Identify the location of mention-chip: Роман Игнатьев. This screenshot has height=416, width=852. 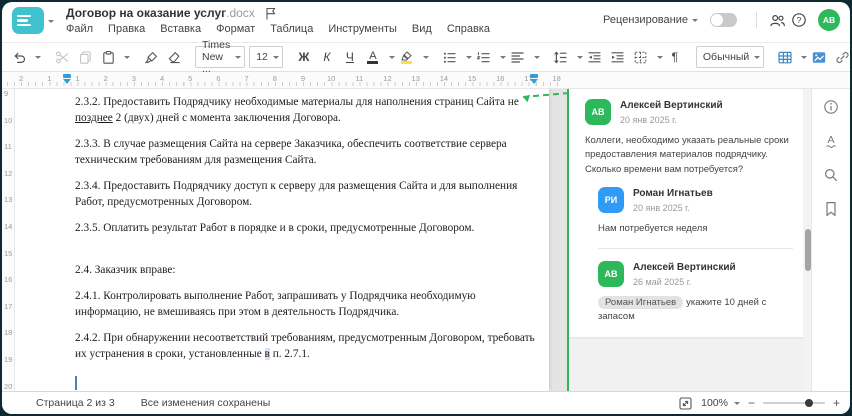
(641, 302).